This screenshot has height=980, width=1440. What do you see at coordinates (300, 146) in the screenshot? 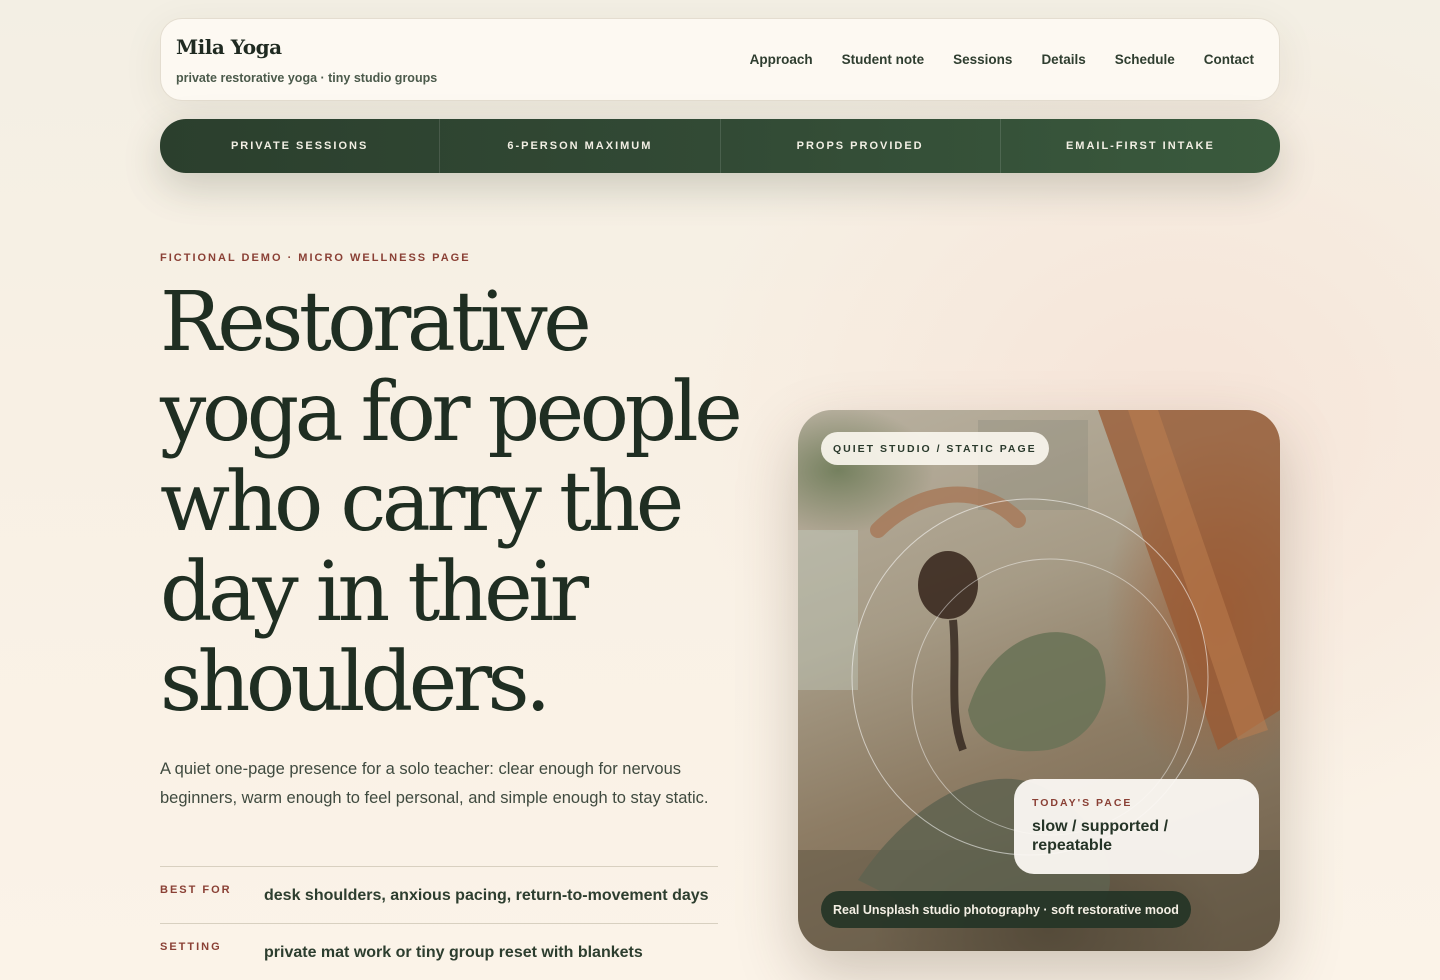
I see `highlight-private-sessions: PRIVATE SESSIONS` at bounding box center [300, 146].